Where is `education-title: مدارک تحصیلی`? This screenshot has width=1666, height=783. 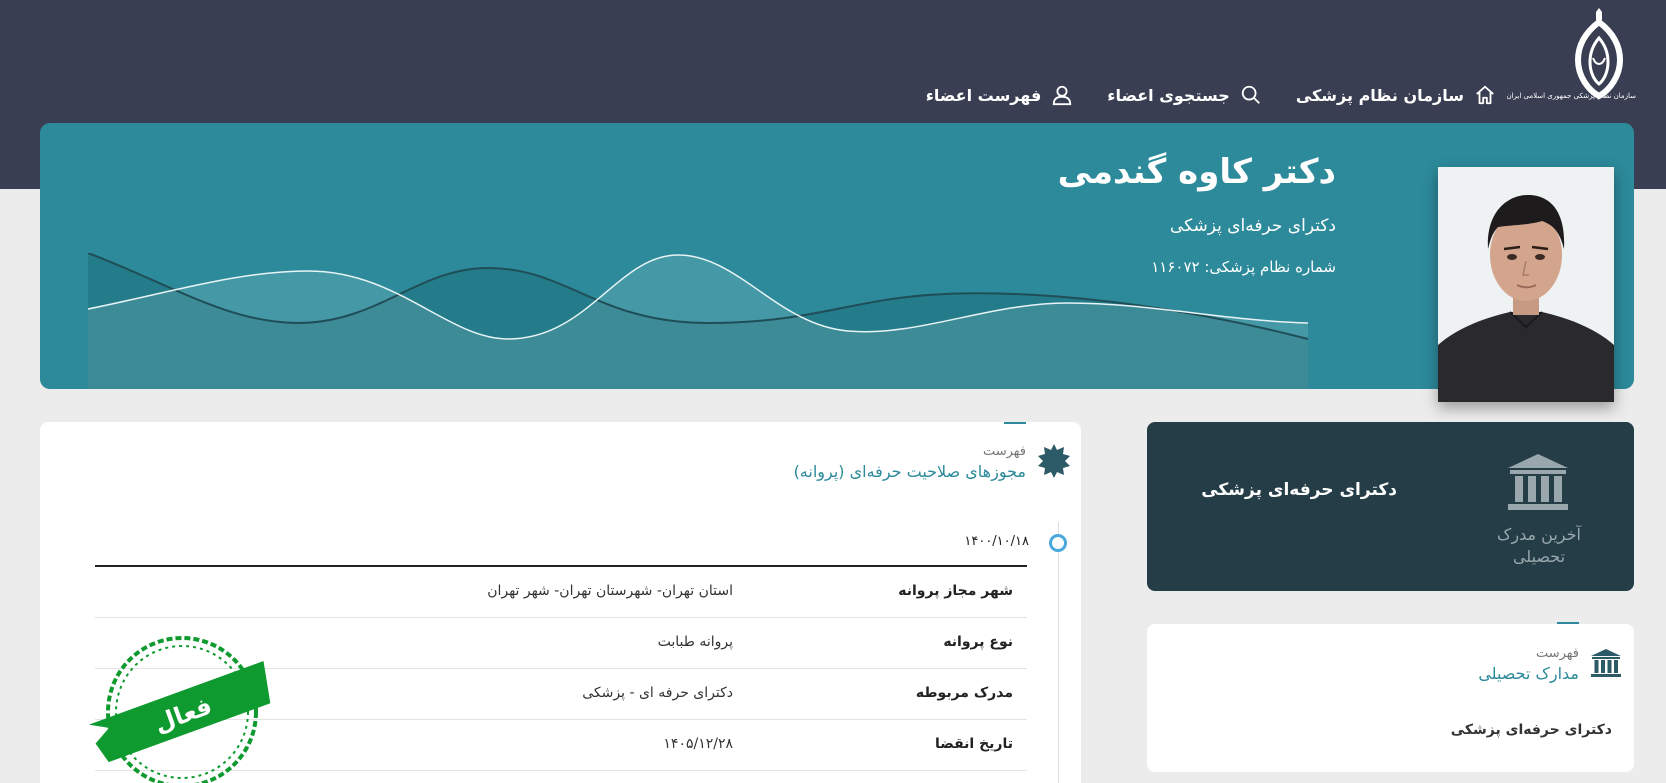 education-title: مدارک تحصیلی is located at coordinates (1528, 673).